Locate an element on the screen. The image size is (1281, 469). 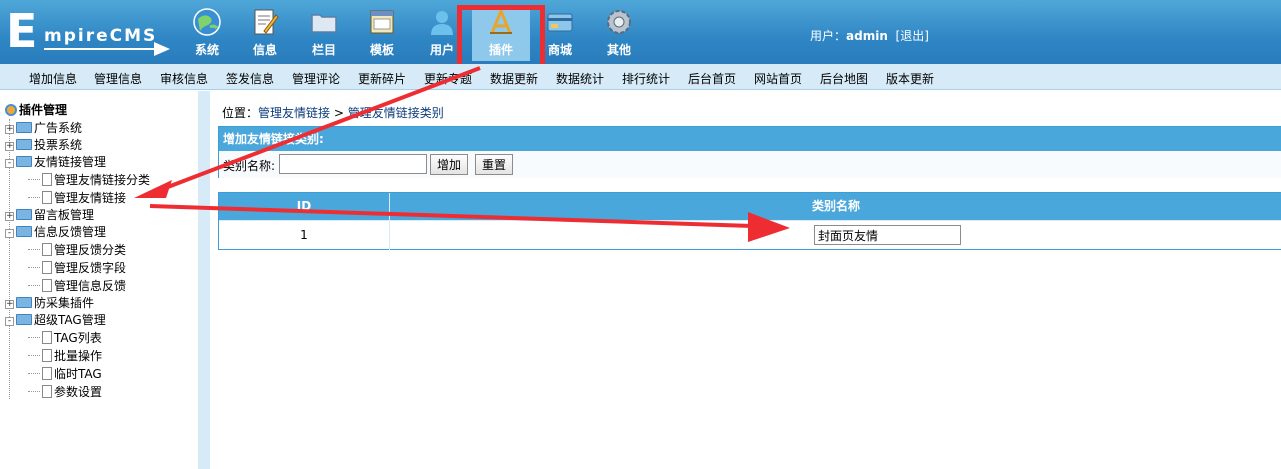
nav-info: 信息 is located at coordinates (265, 33).